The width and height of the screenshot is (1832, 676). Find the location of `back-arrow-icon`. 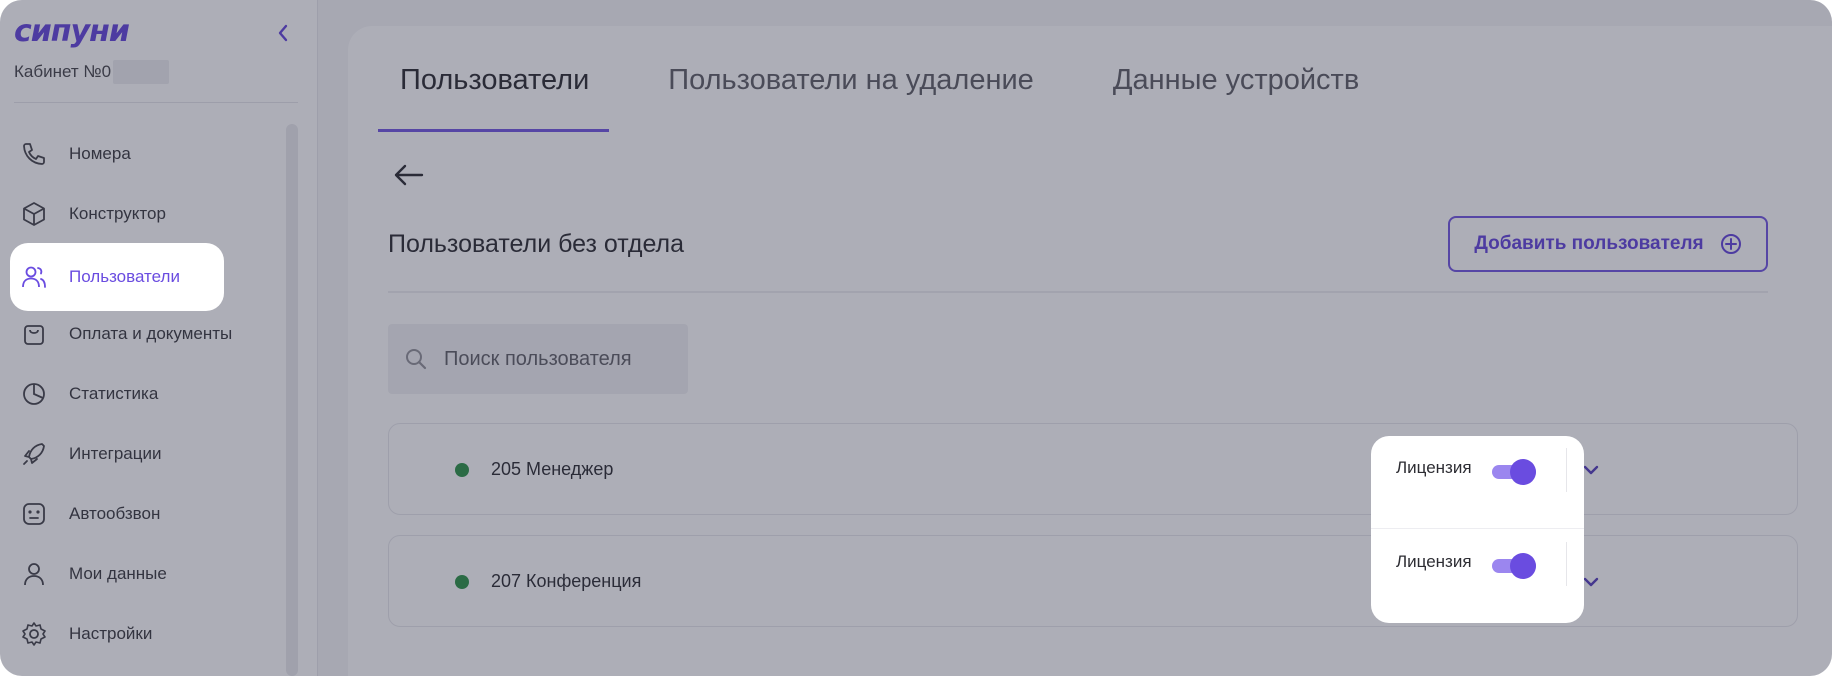

back-arrow-icon is located at coordinates (409, 175).